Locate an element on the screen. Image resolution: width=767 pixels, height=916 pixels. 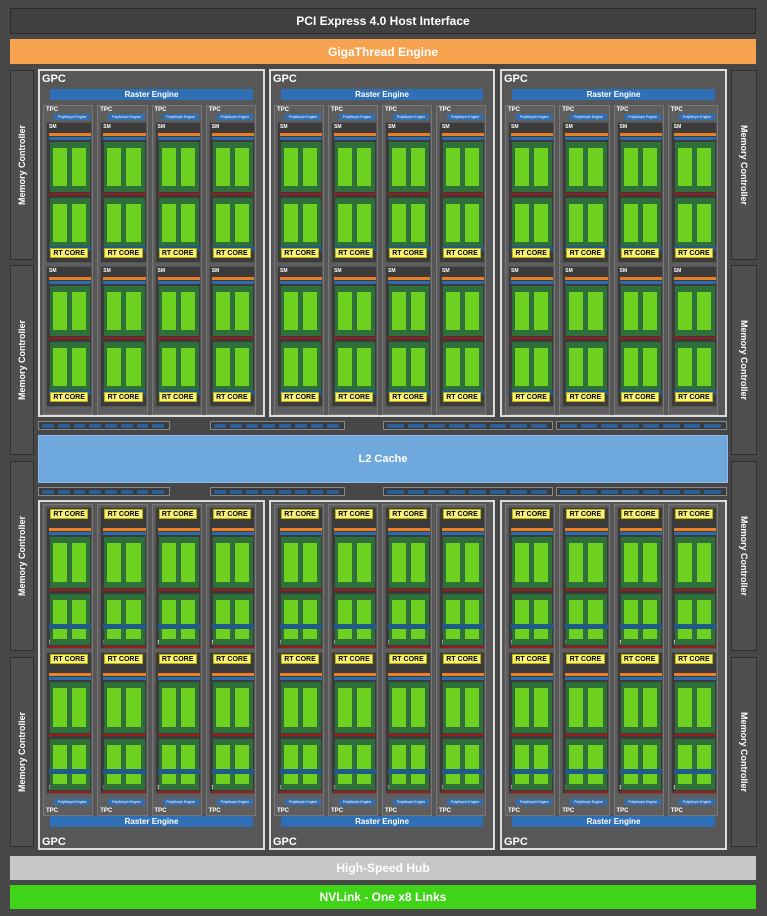
memory-controller-label: Memory Controller is located at coordinates (22, 165).